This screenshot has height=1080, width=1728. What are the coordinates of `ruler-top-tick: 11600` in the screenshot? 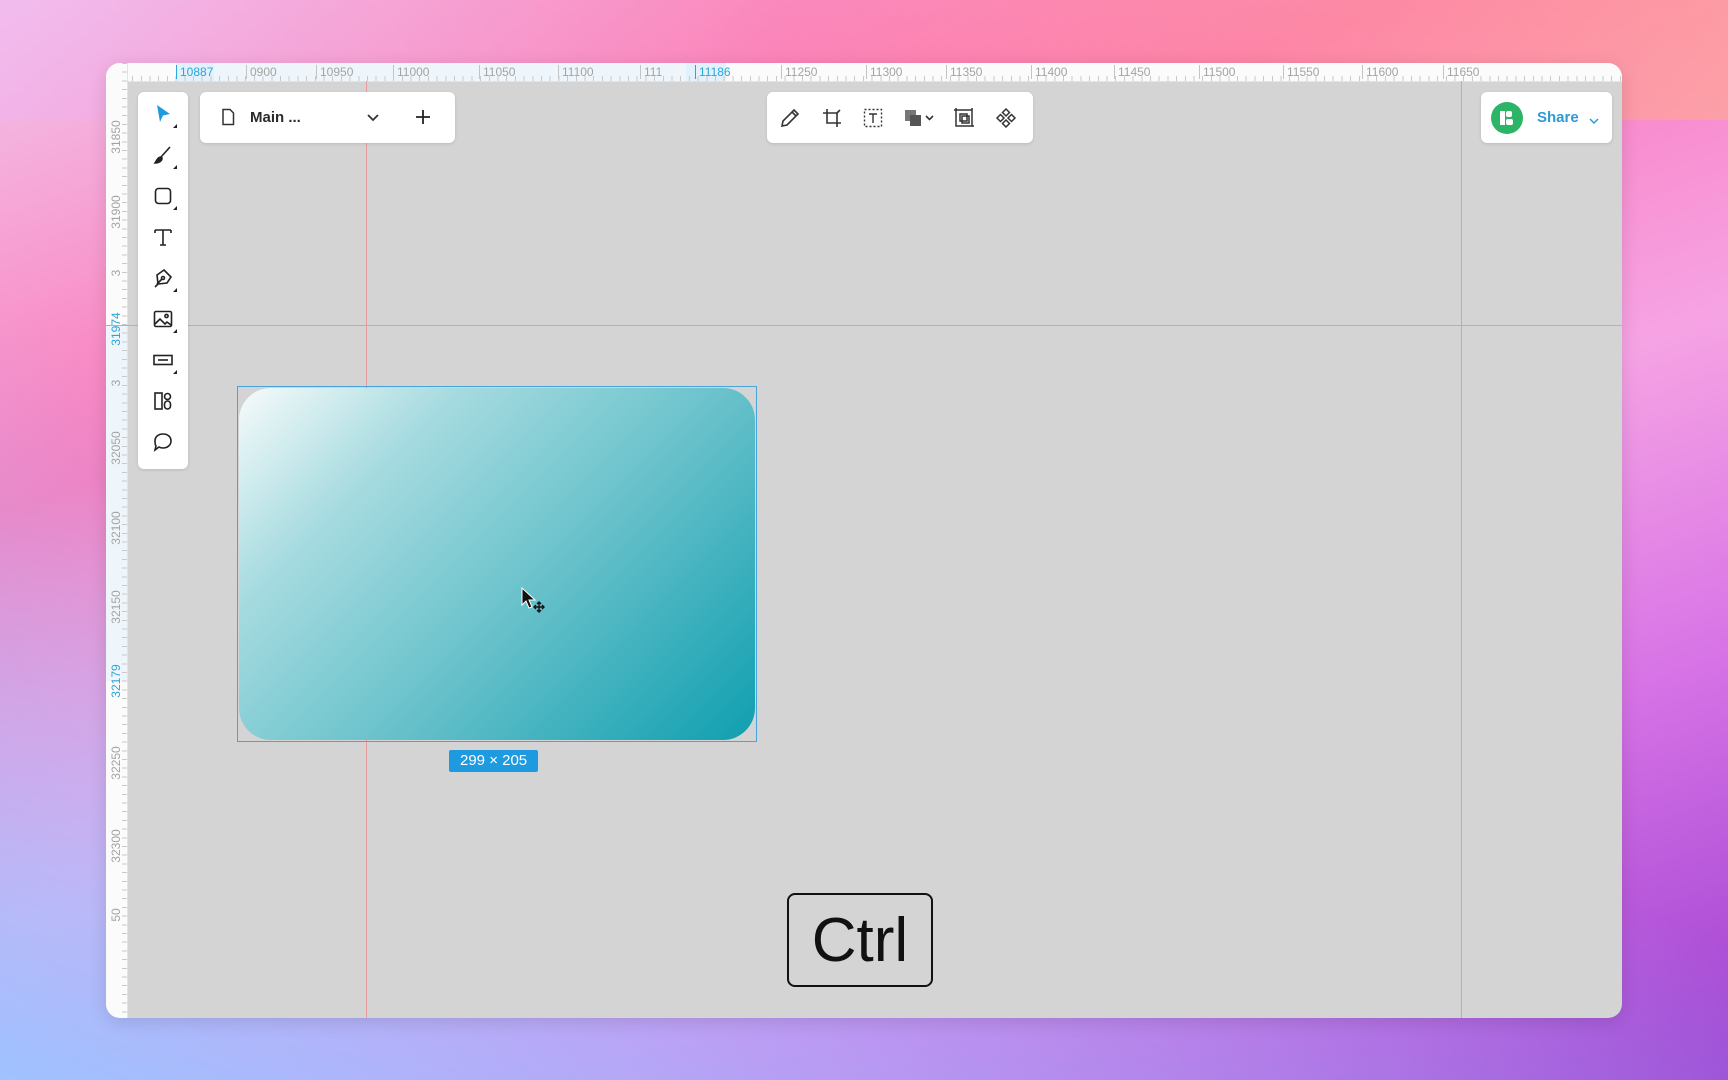 It's located at (1380, 72).